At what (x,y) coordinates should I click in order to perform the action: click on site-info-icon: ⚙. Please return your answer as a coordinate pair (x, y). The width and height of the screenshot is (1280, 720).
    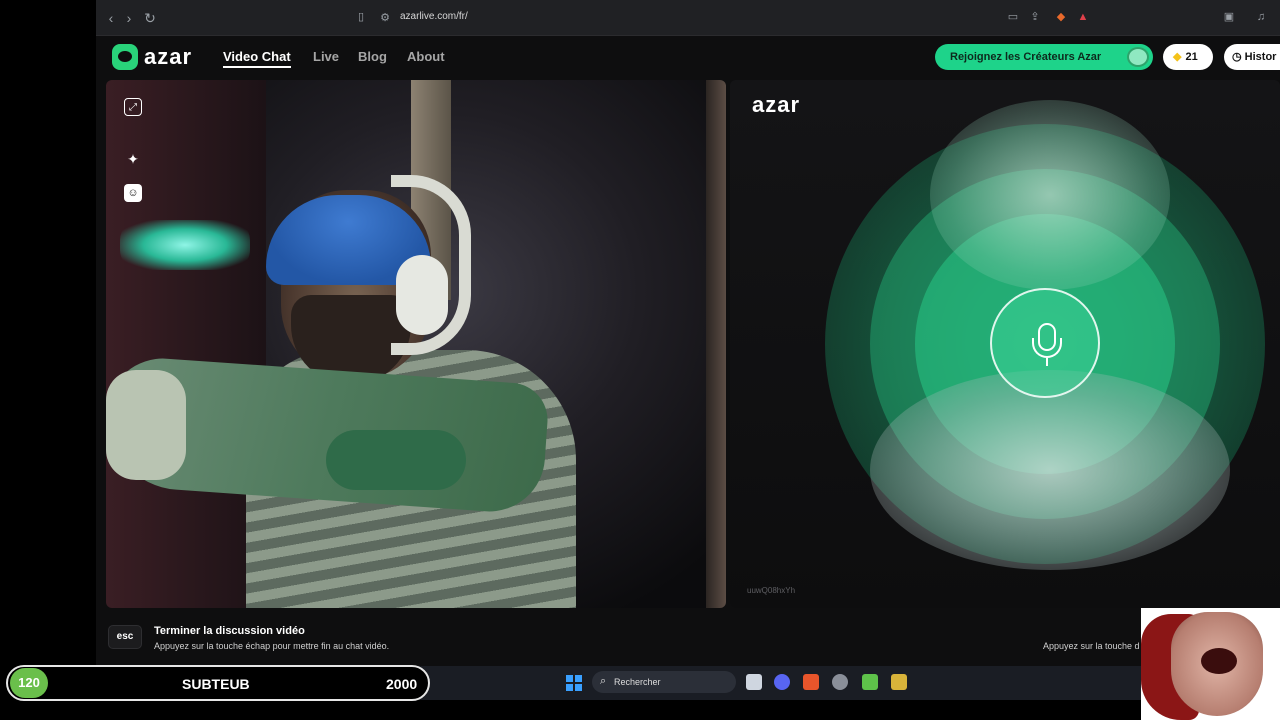
    Looking at the image, I should click on (385, 18).